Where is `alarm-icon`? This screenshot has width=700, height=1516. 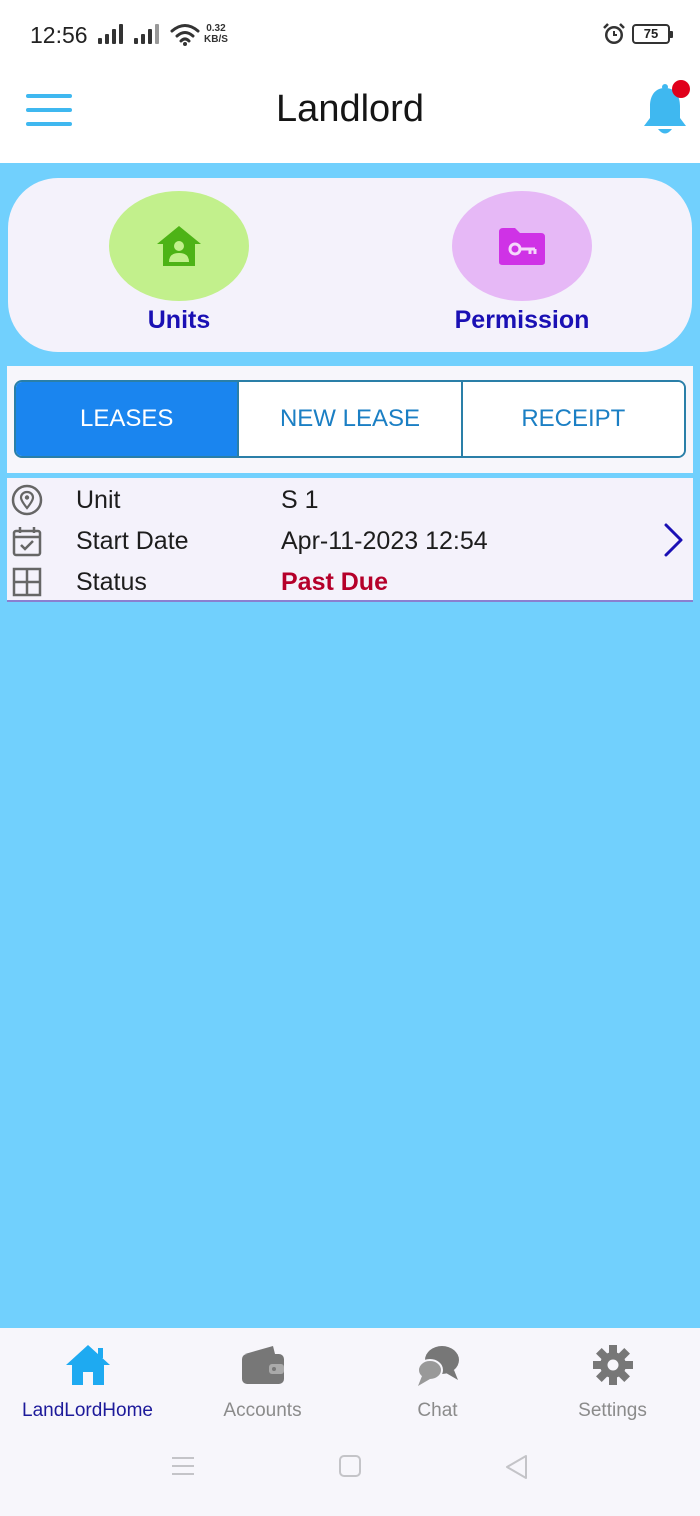 alarm-icon is located at coordinates (614, 33).